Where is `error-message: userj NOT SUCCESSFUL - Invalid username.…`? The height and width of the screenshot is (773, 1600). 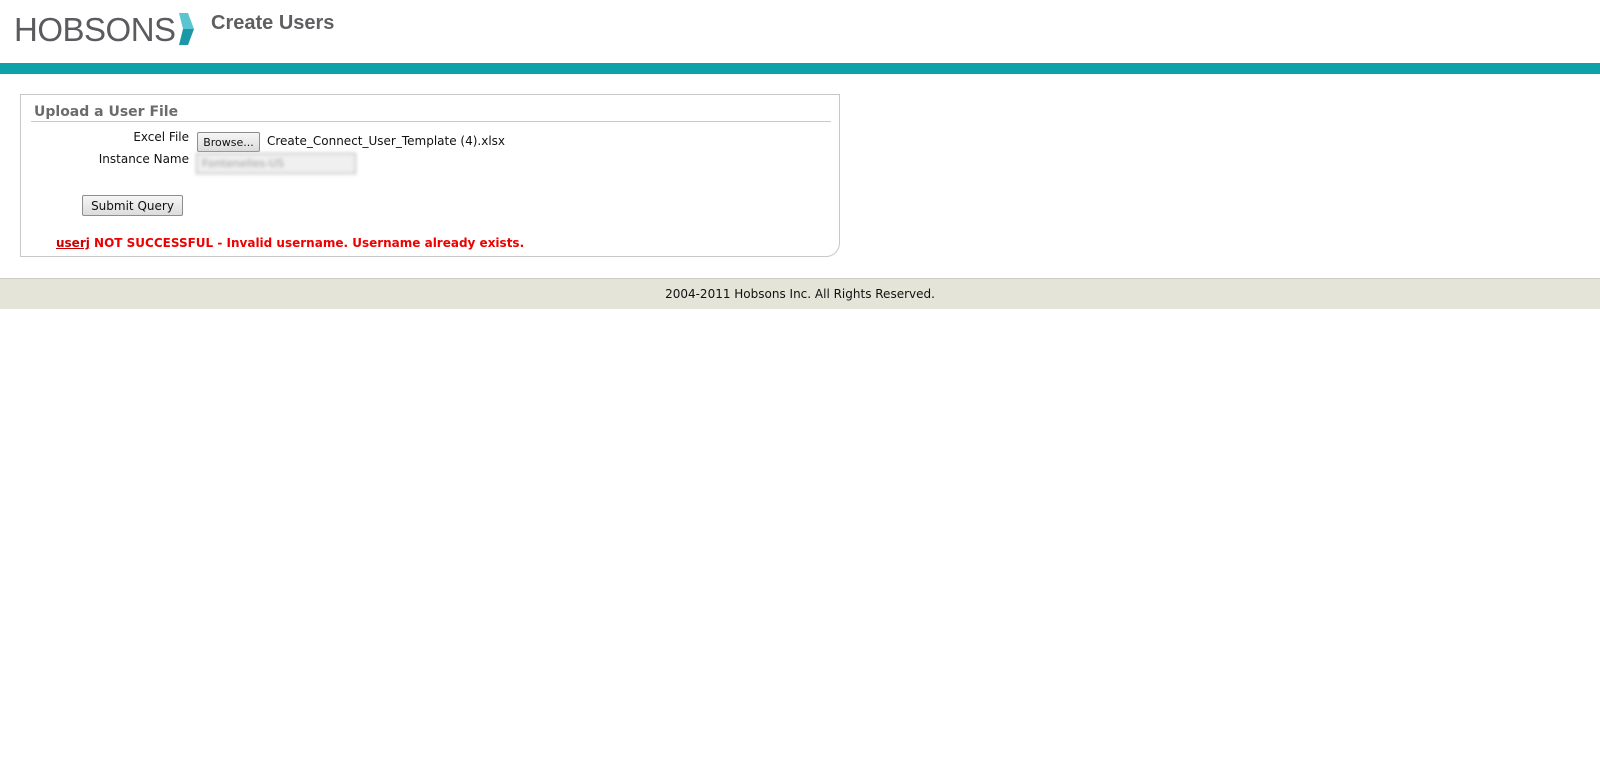 error-message: userj NOT SUCCESSFUL - Invalid username.… is located at coordinates (290, 243).